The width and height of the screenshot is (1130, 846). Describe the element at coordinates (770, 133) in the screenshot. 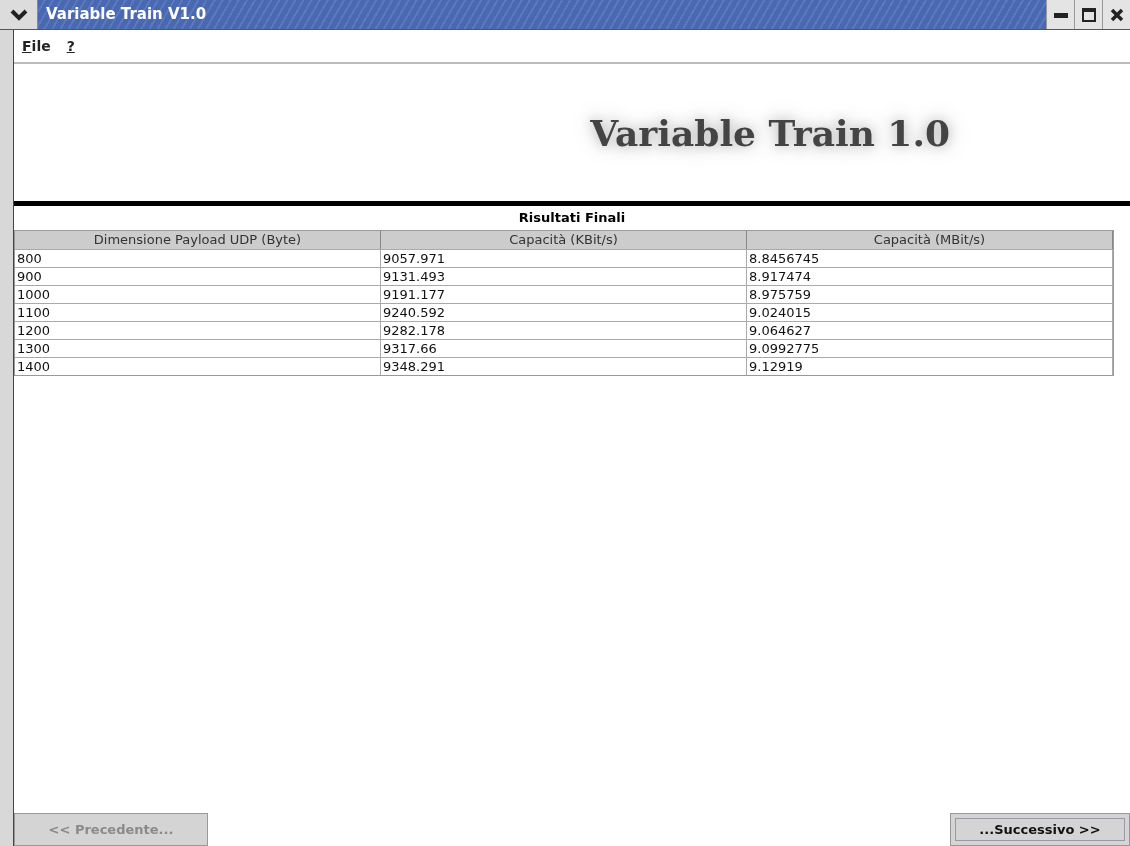

I see `banner-title: Variable Train 1.0` at that location.